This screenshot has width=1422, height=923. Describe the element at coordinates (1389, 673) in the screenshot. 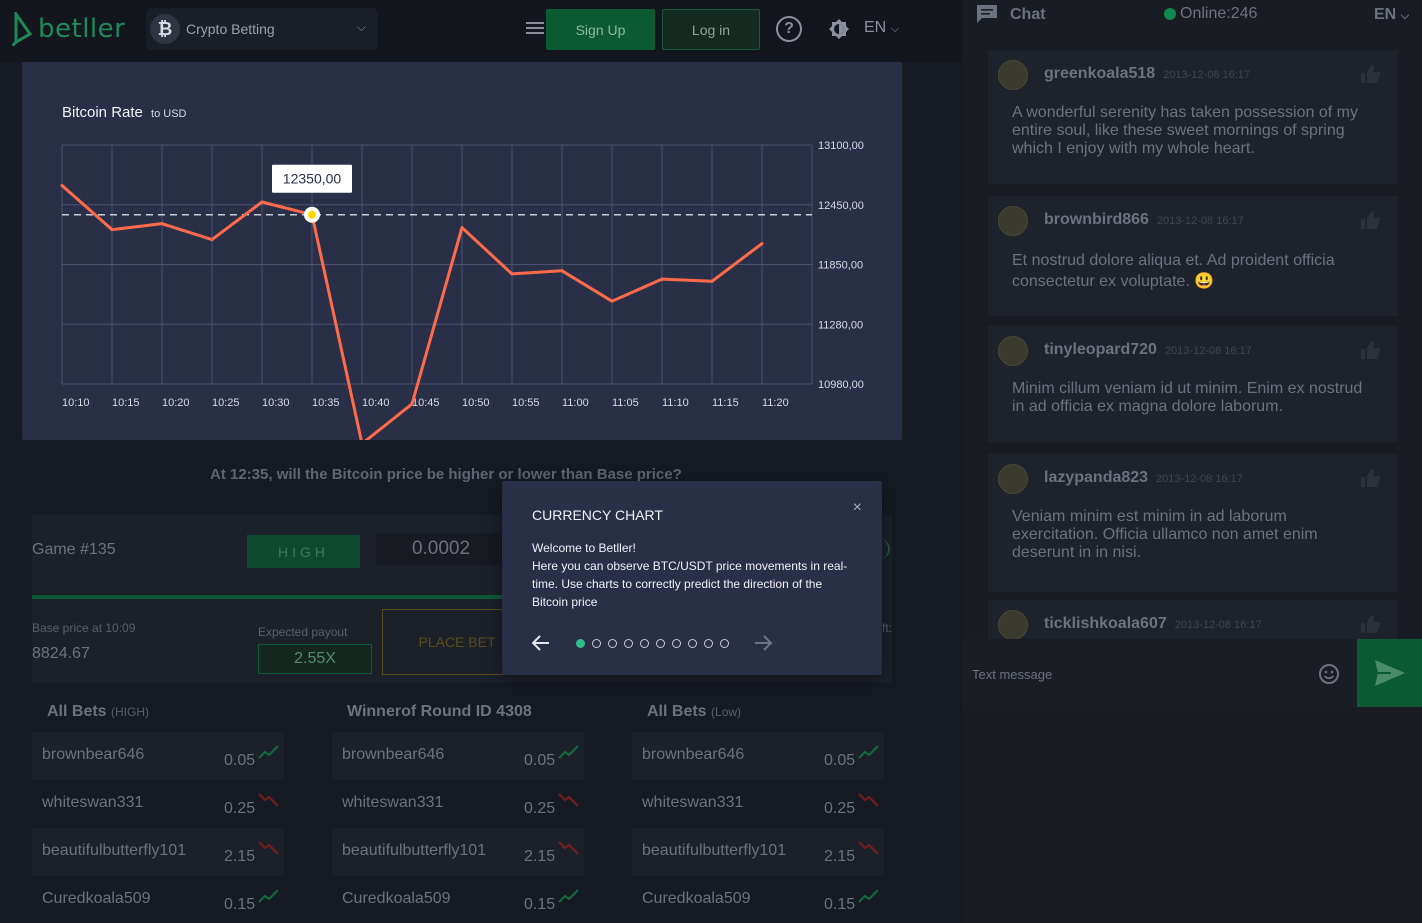

I see `send-button` at that location.